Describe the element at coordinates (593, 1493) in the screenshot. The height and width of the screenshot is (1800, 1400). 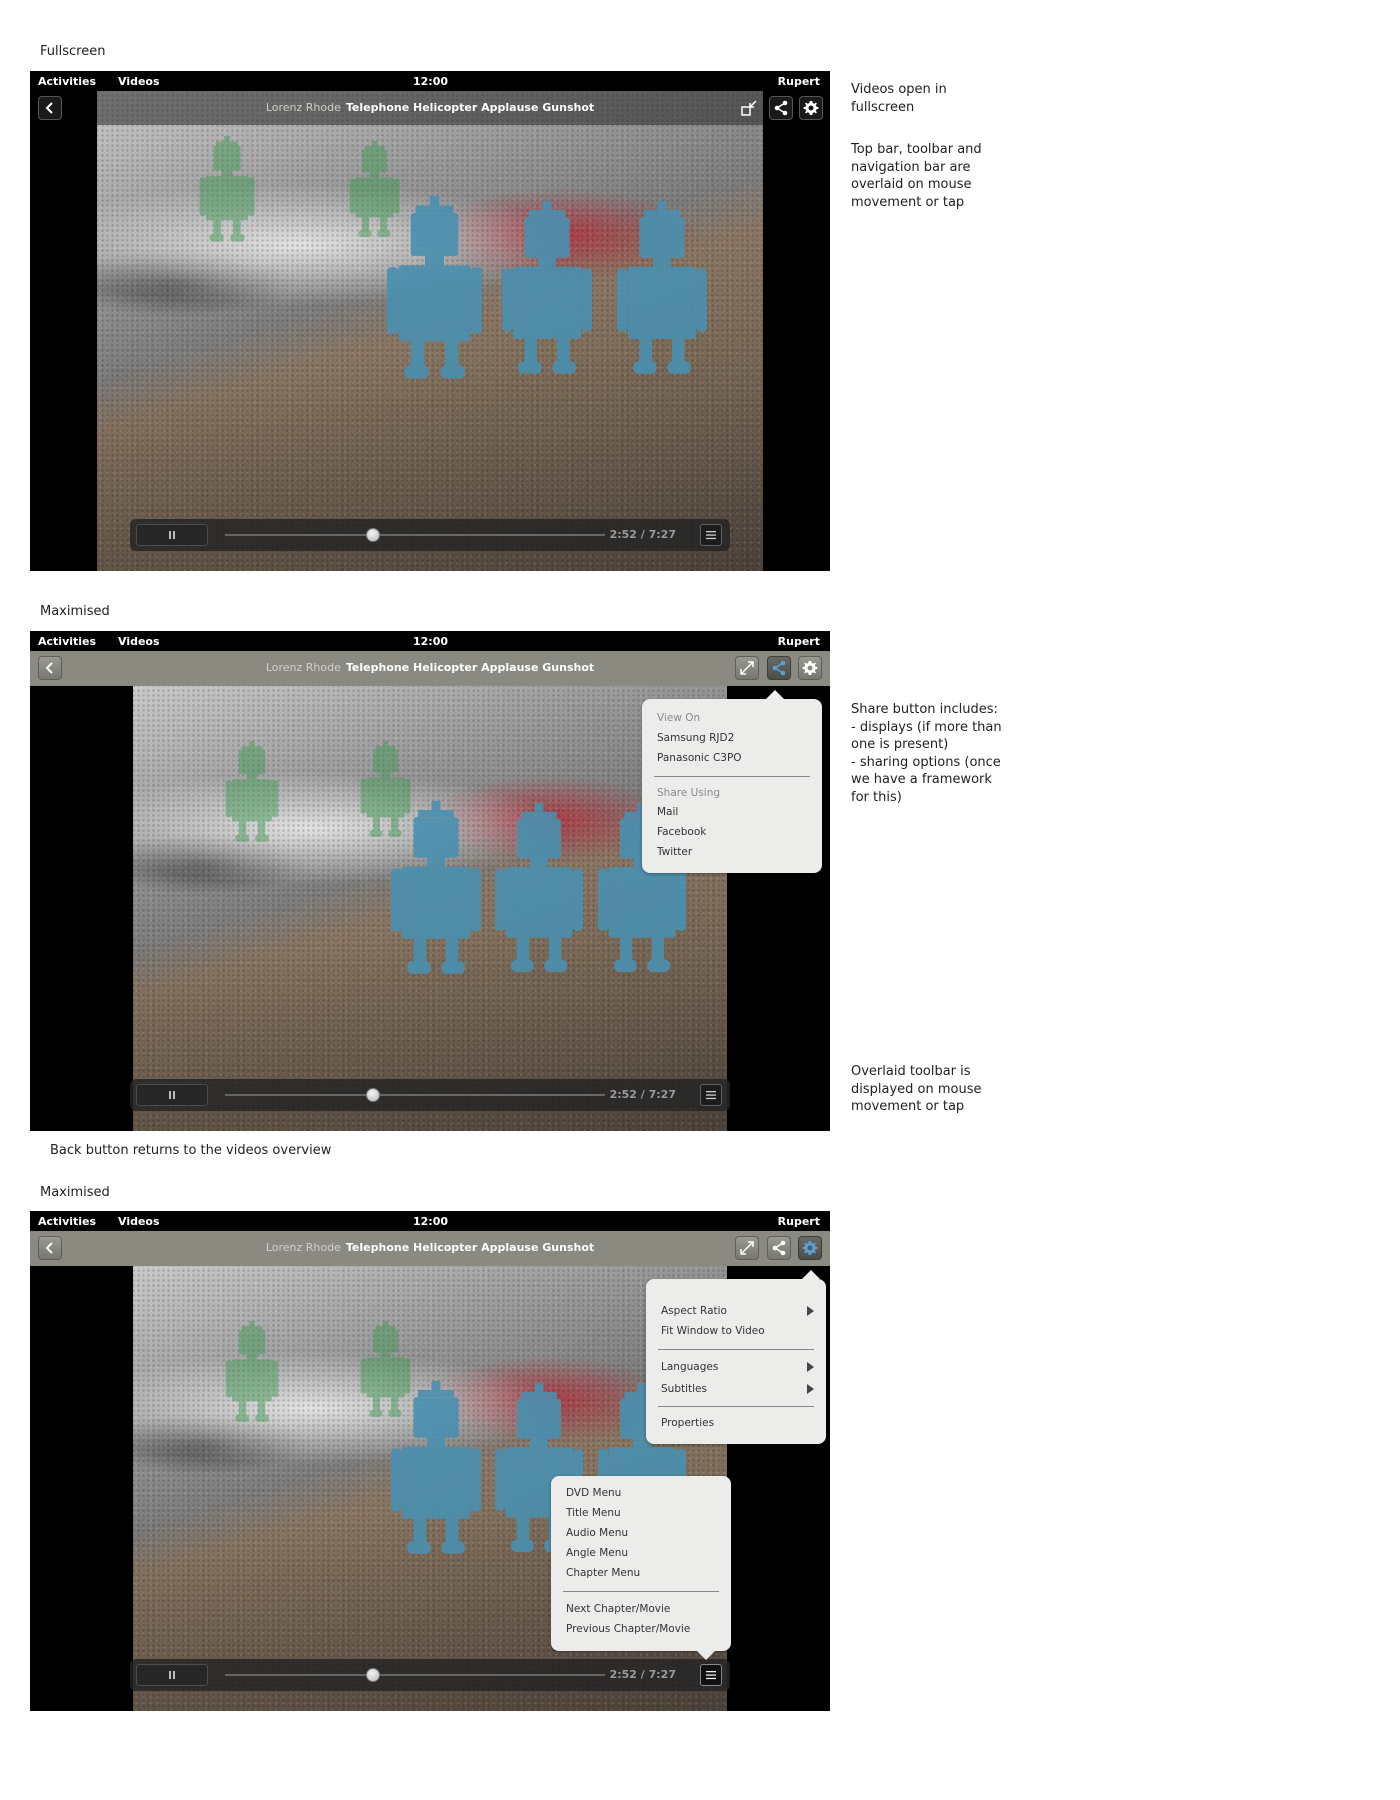
I see `dvd-menu-item: DVD Menu` at that location.